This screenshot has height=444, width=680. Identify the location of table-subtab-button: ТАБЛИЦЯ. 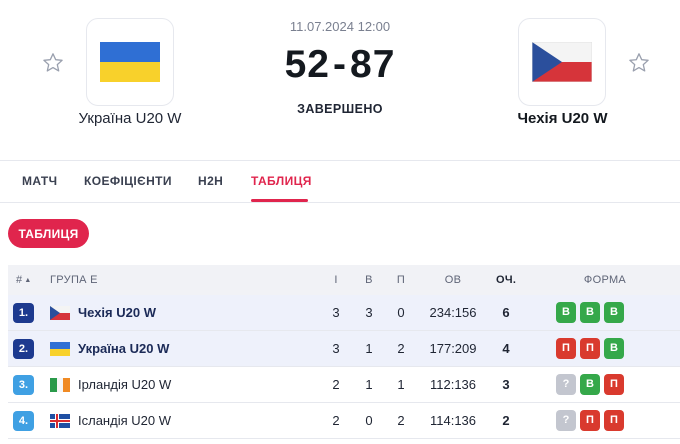
(48, 233).